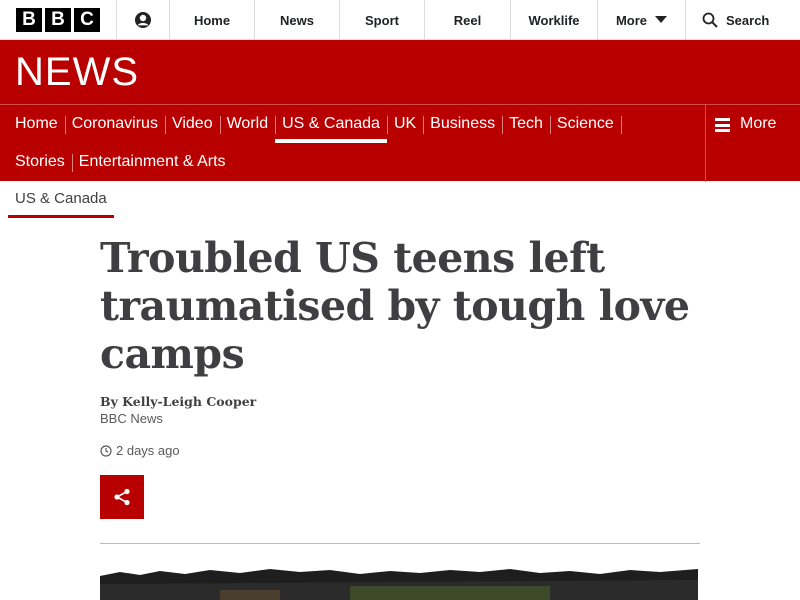  I want to click on nav-video: Video, so click(193, 124).